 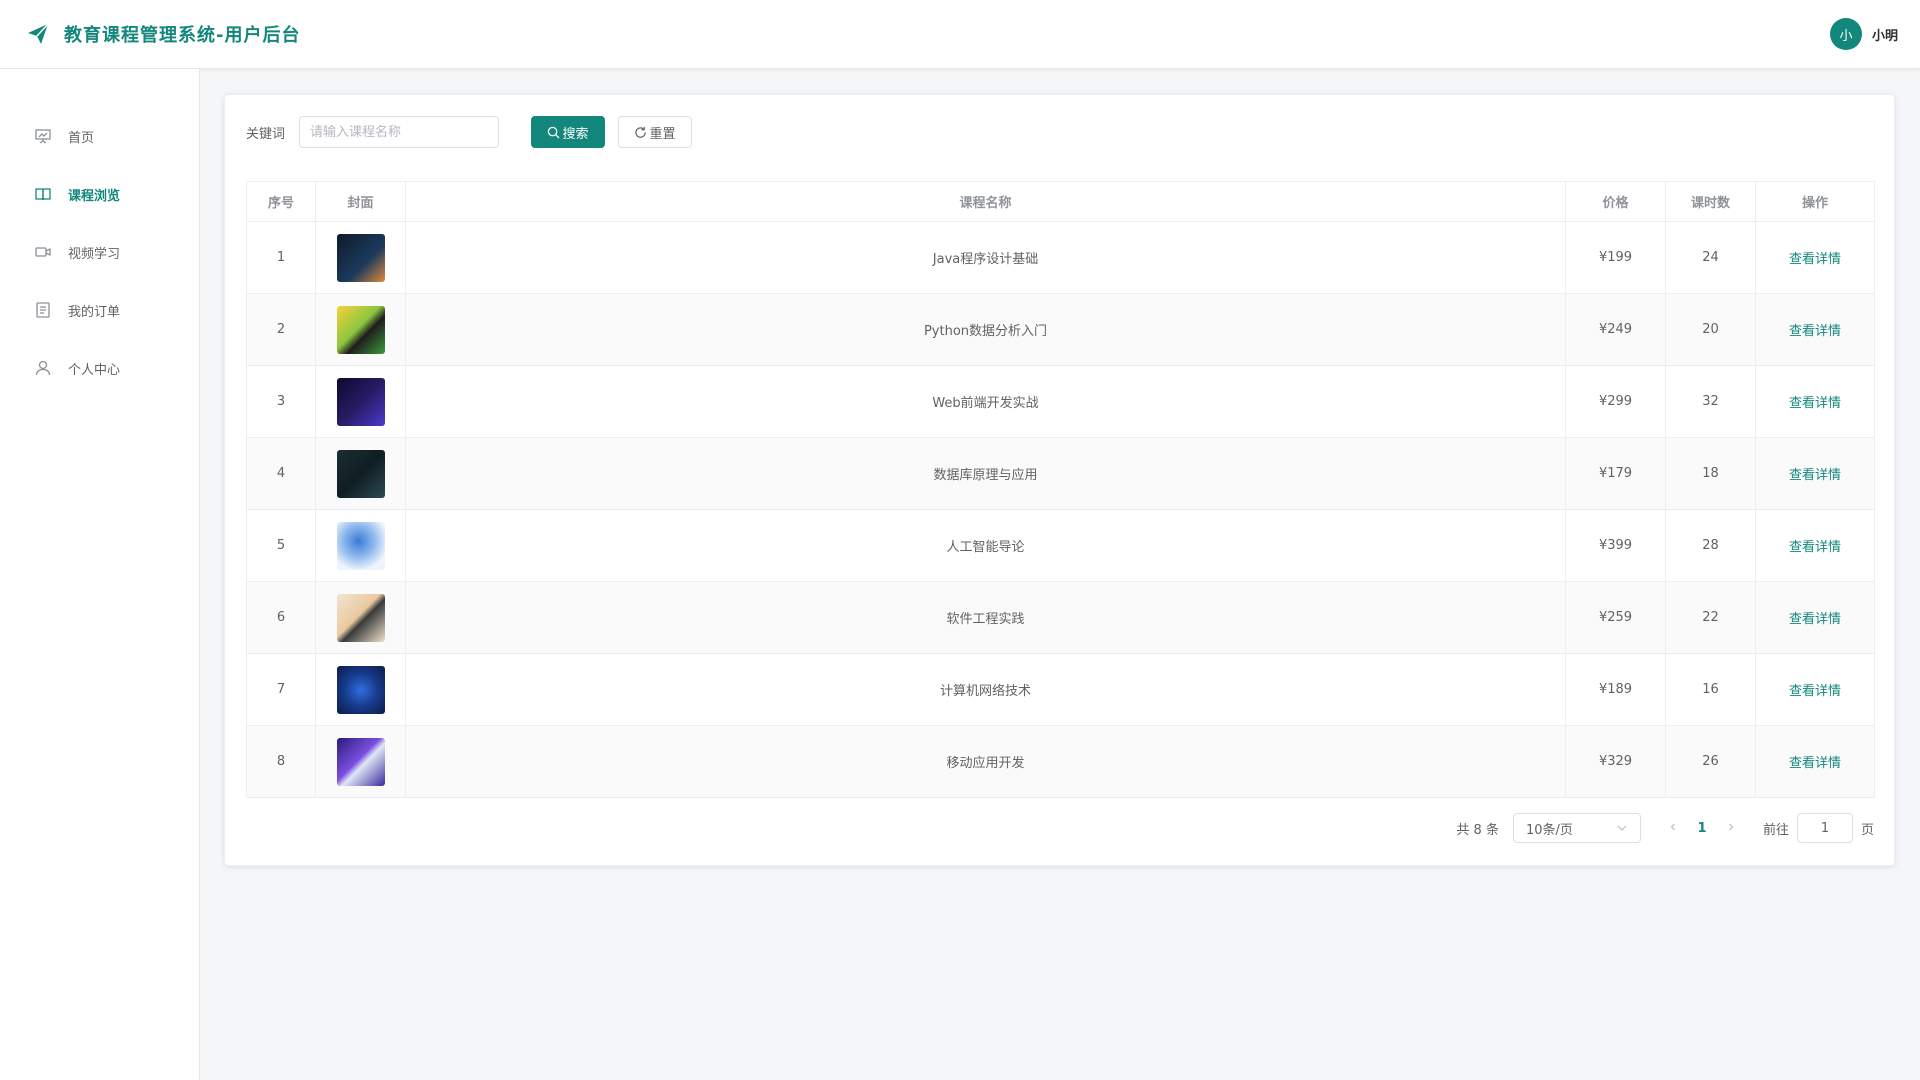 What do you see at coordinates (94, 196) in the screenshot?
I see `sidebar-item-label: 课程浏览` at bounding box center [94, 196].